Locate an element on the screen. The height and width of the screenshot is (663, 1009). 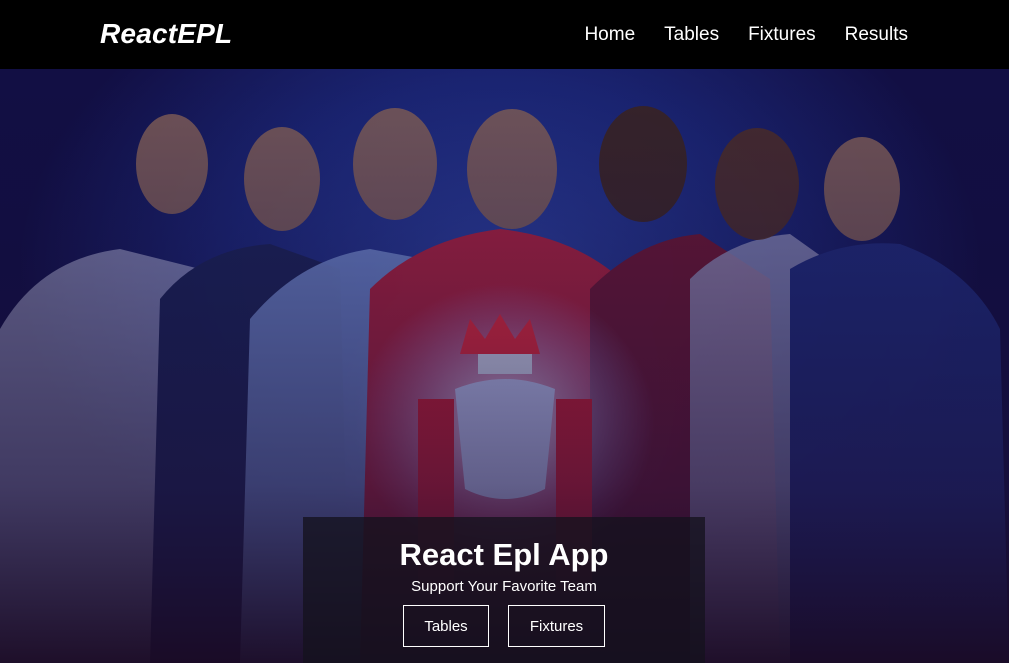
nav-link-tables: Tables is located at coordinates (691, 35).